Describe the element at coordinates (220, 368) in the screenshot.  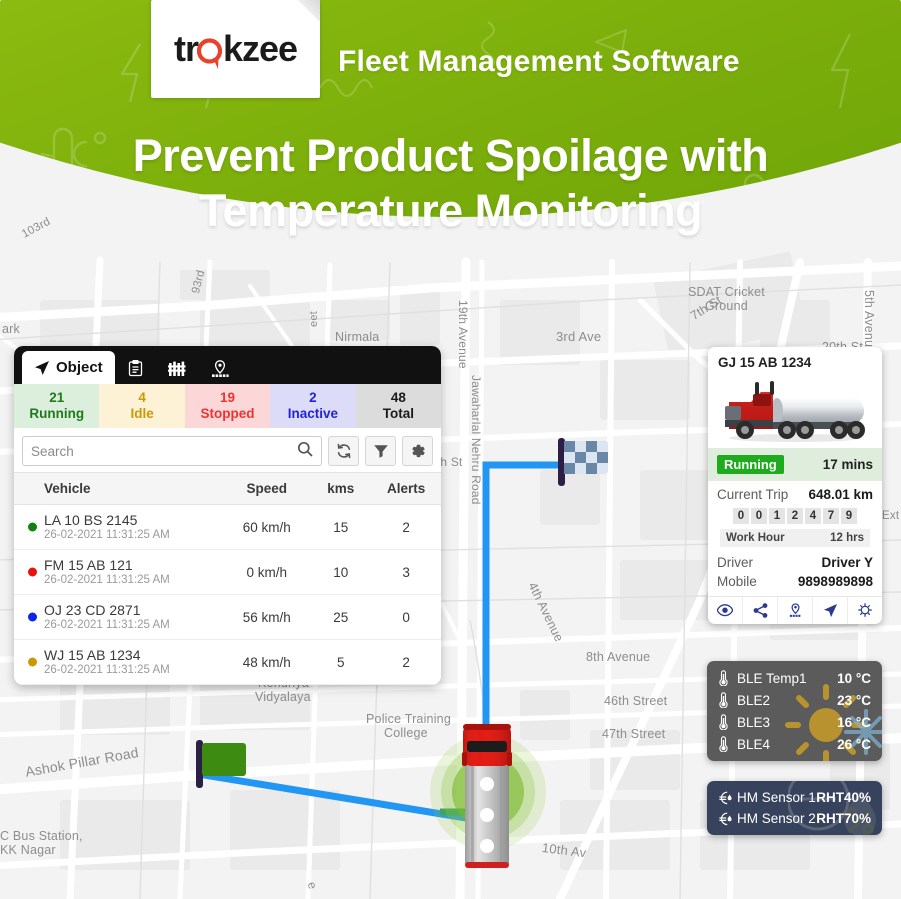
I see `tab-poi-group` at that location.